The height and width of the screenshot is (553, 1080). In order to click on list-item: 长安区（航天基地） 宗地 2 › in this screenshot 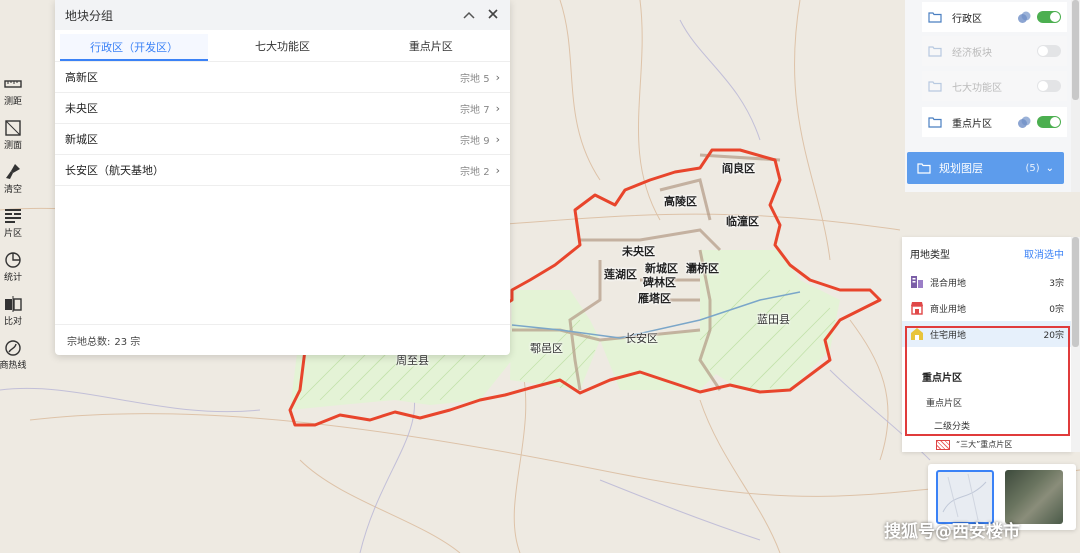, I will do `click(282, 170)`.